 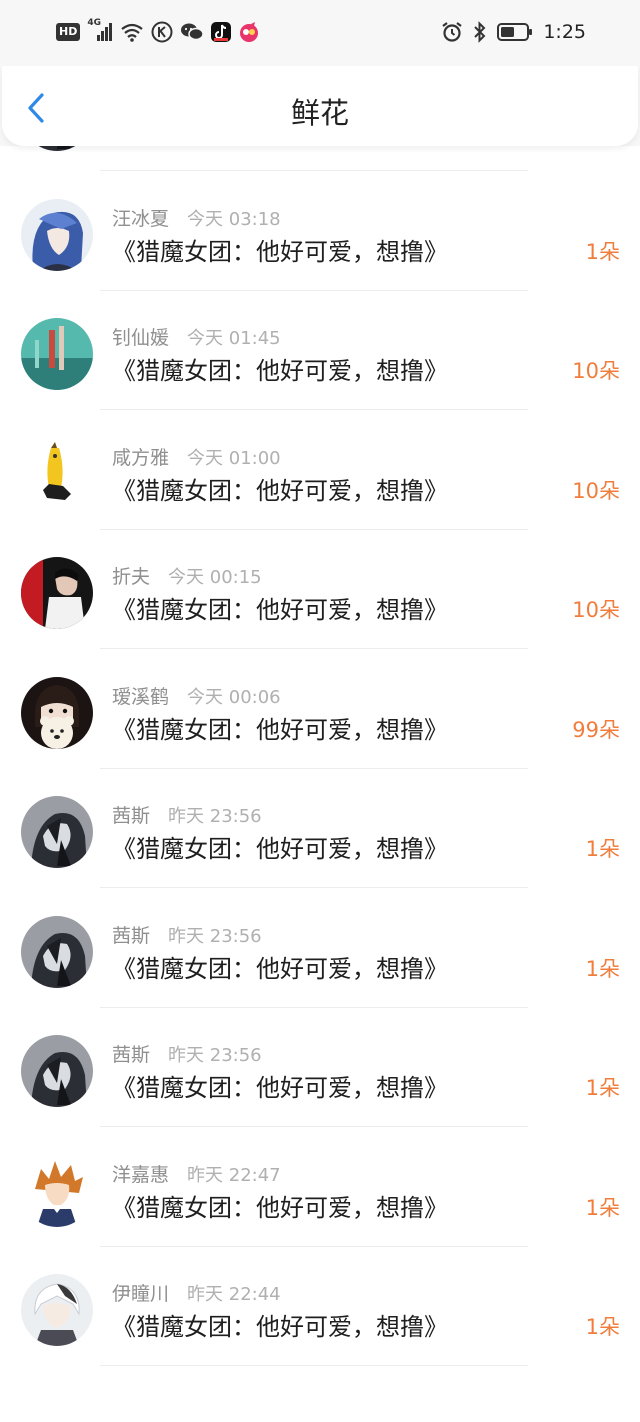 I want to click on sender-name: 汪冰夏, so click(x=140, y=217).